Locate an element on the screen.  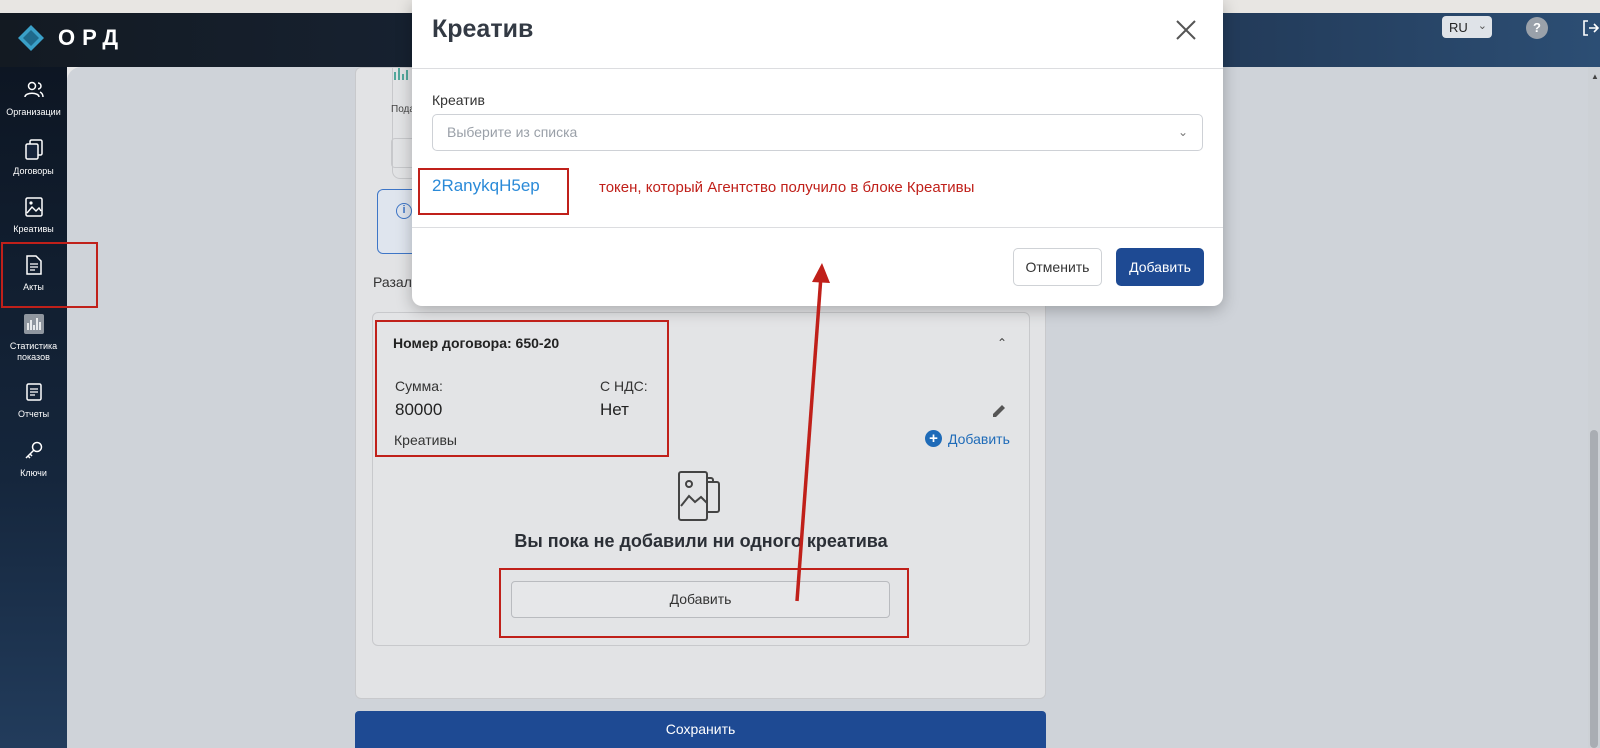
logout-icon is located at coordinates (1590, 28).